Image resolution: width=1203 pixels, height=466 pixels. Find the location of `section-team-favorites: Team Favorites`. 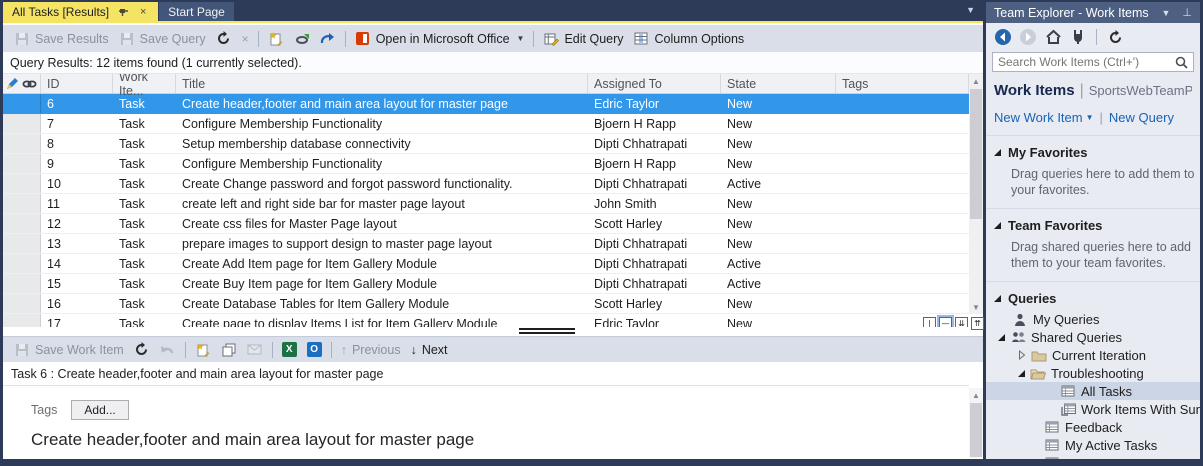

section-team-favorites: Team Favorites is located at coordinates (1093, 225).